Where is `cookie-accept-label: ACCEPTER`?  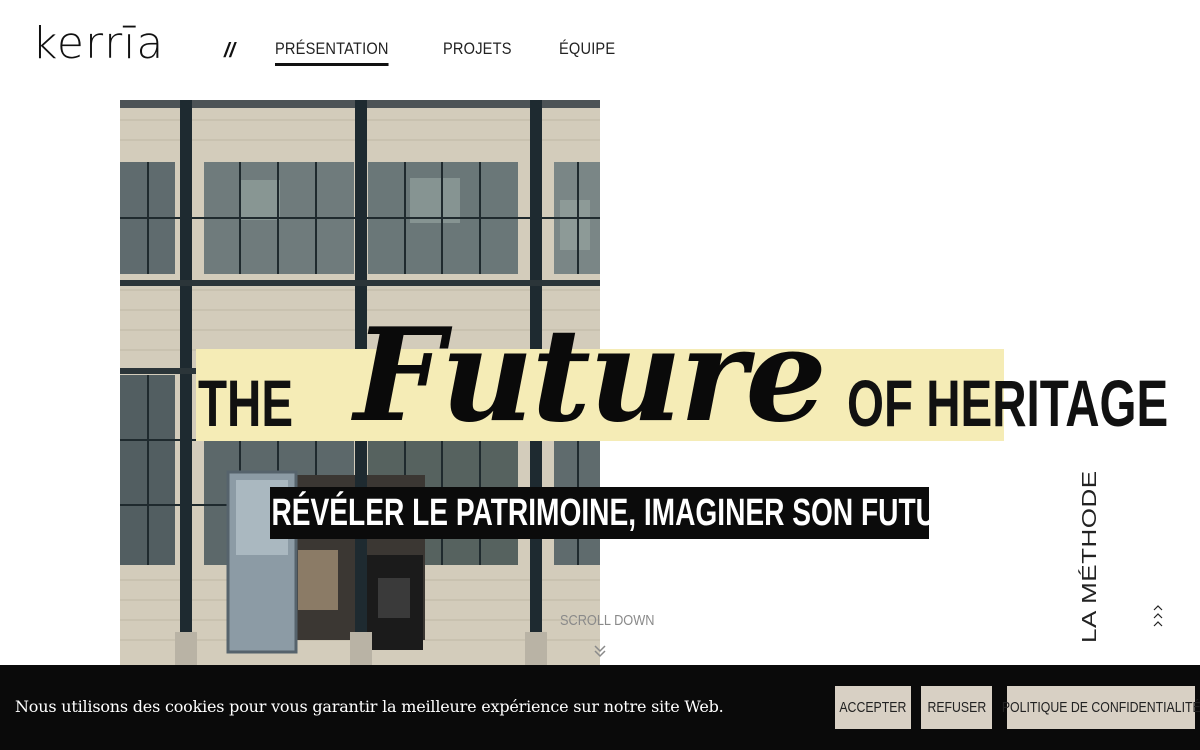
cookie-accept-label: ACCEPTER is located at coordinates (873, 707).